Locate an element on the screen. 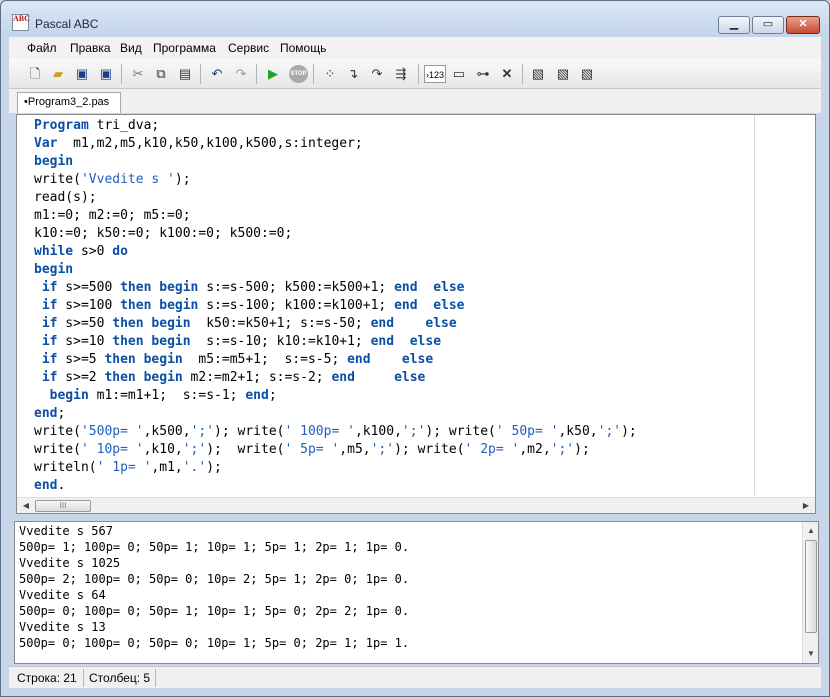 Image resolution: width=830 pixels, height=697 pixels. scroll-thumb is located at coordinates (811, 586).